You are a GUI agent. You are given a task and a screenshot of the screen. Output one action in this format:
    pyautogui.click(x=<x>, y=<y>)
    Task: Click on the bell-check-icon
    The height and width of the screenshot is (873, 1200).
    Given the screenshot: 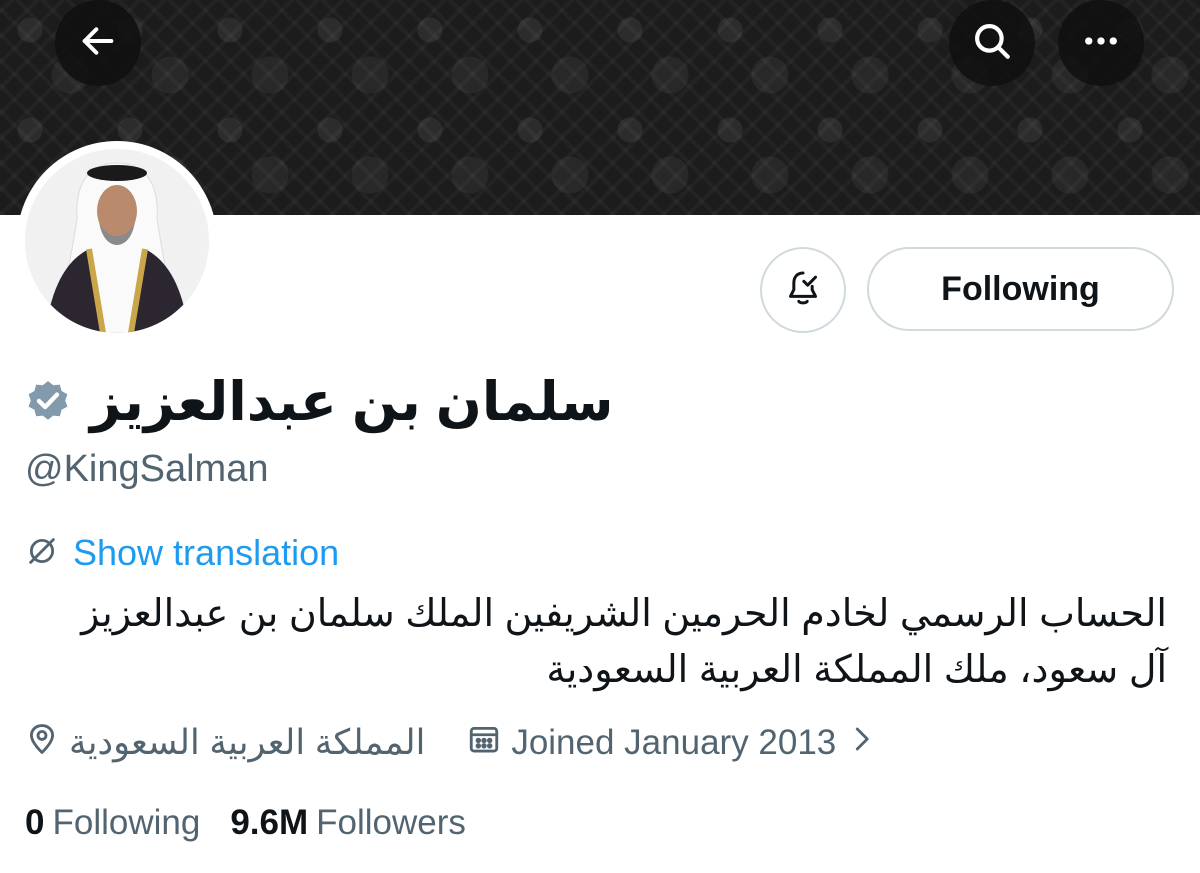 What is the action you would take?
    pyautogui.click(x=803, y=290)
    